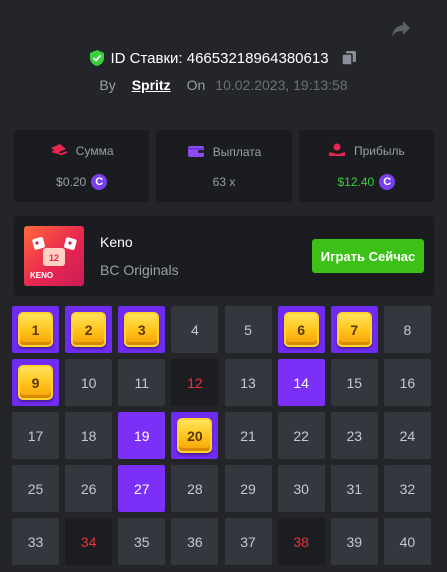 This screenshot has width=447, height=572. I want to click on keno-cell-3: 3, so click(142, 329).